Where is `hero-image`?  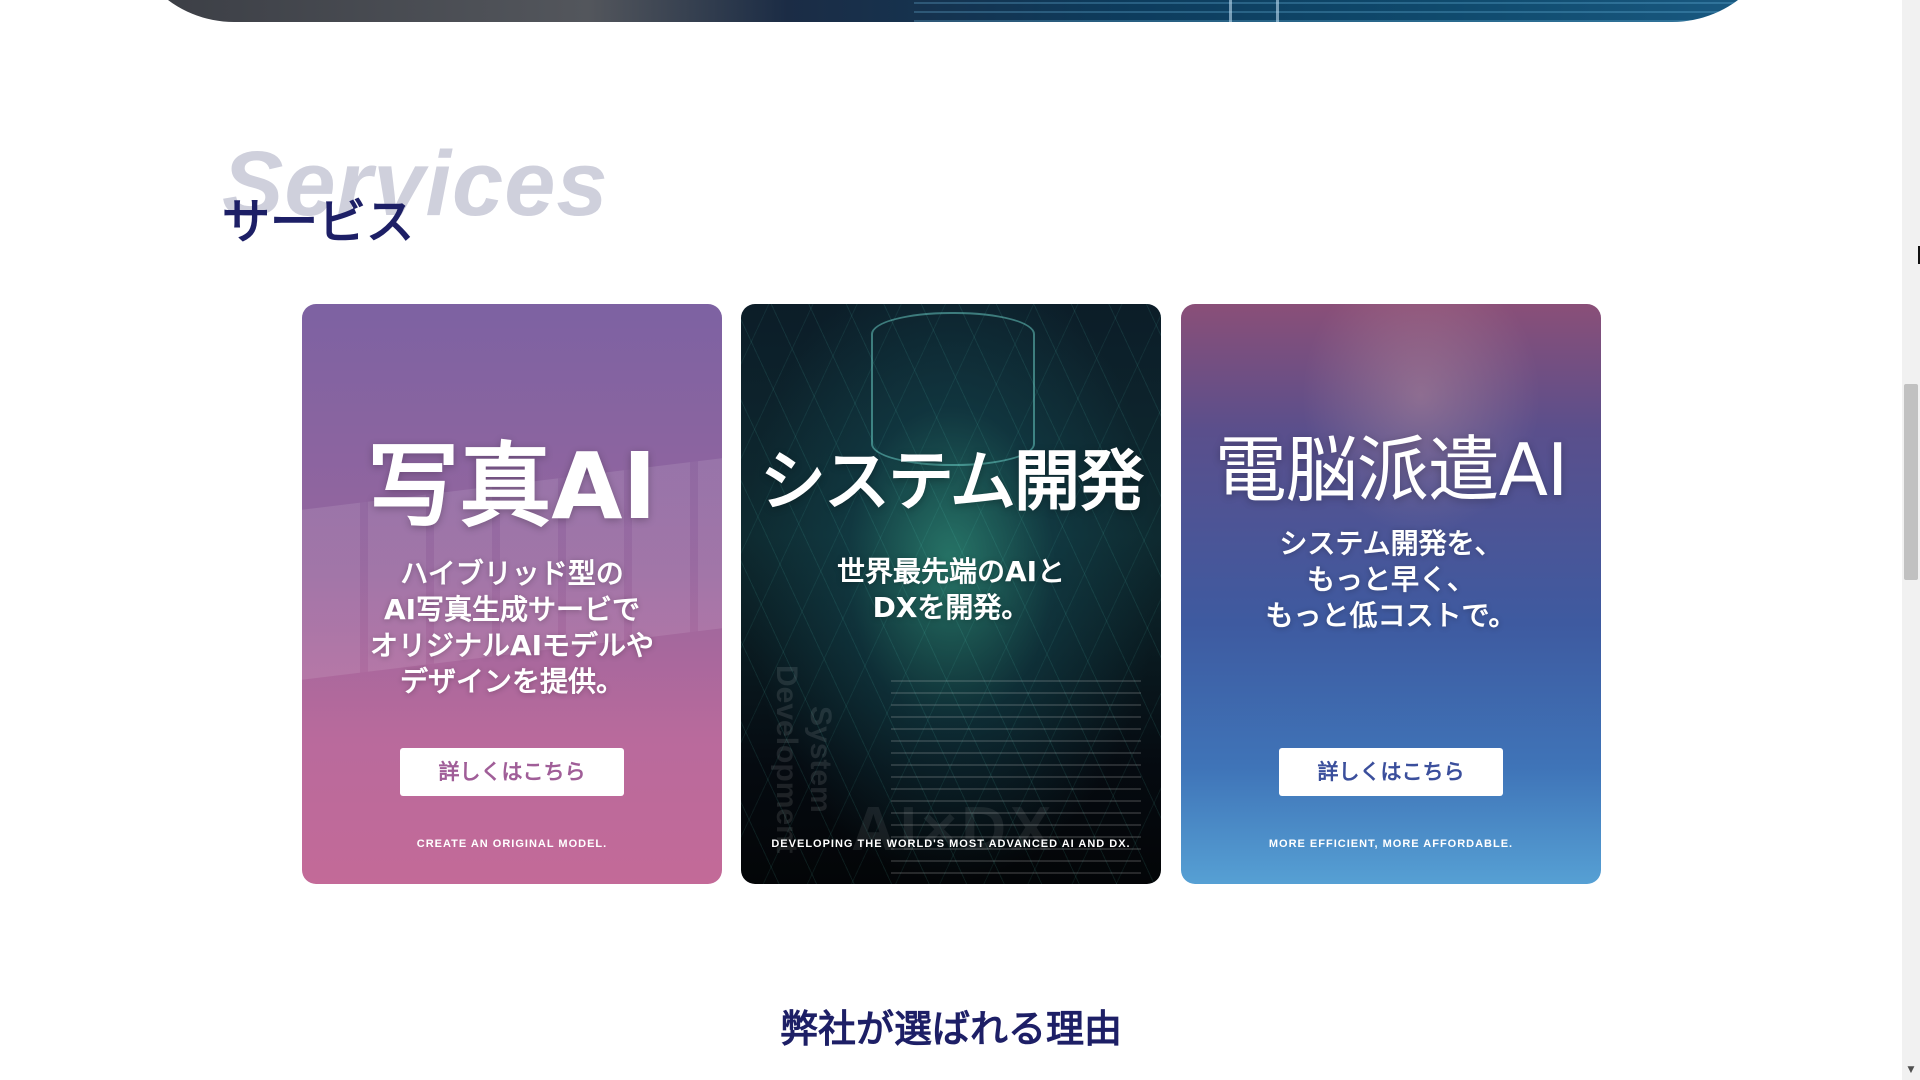 hero-image is located at coordinates (953, 11).